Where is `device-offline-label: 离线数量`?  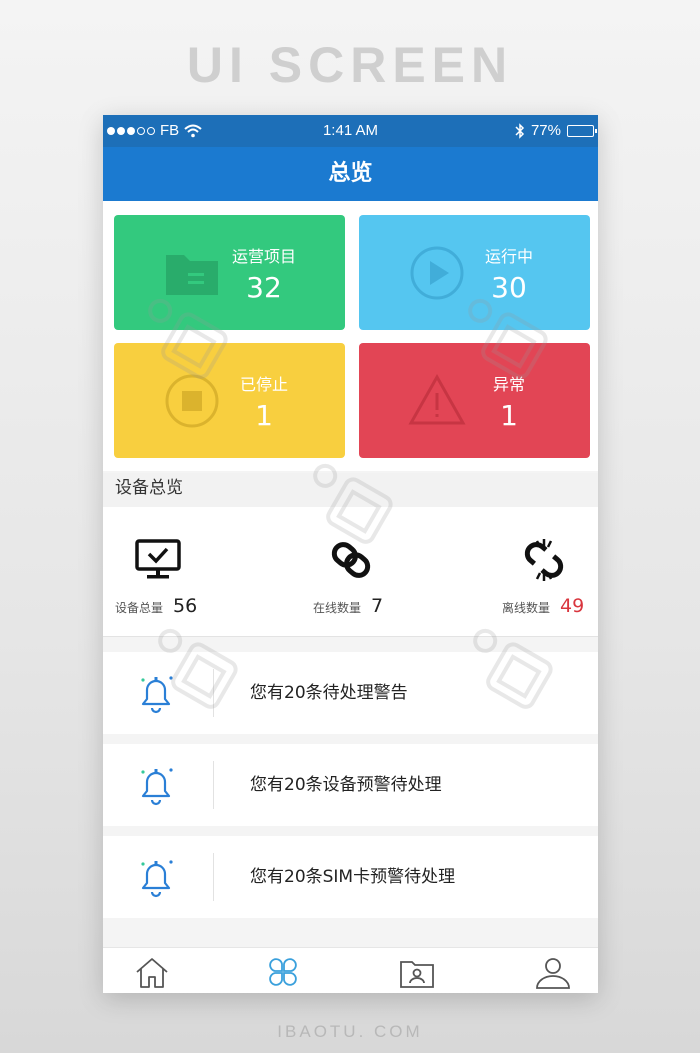 device-offline-label: 离线数量 is located at coordinates (526, 608).